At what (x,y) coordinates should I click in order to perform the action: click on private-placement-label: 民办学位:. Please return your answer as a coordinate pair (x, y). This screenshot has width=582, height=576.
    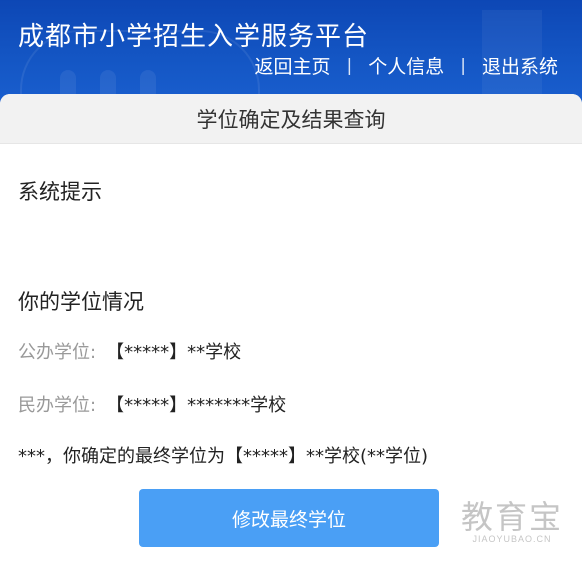
    Looking at the image, I should click on (57, 405).